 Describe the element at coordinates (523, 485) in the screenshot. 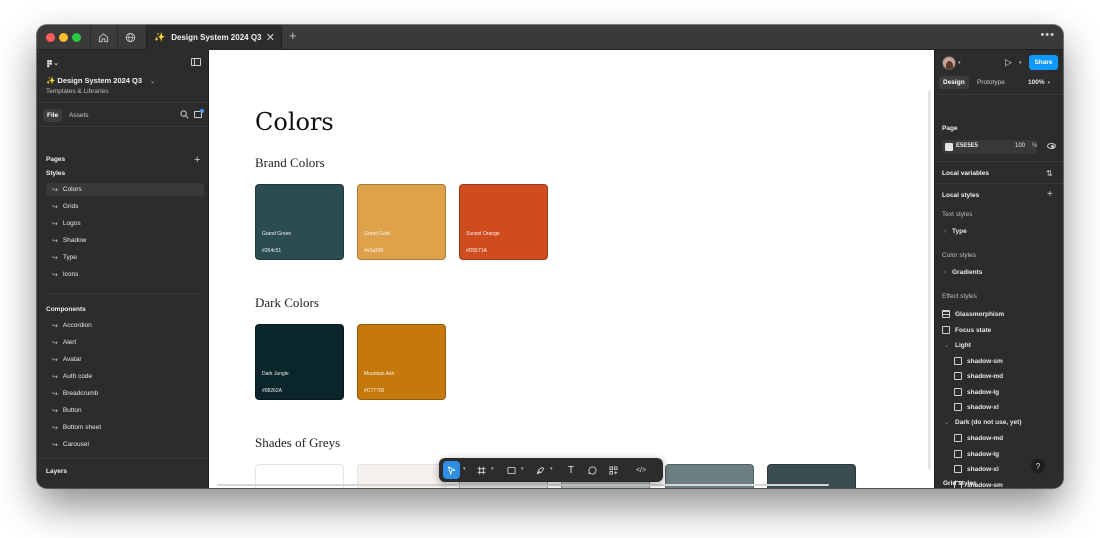

I see `horizontal-scrollbar` at that location.